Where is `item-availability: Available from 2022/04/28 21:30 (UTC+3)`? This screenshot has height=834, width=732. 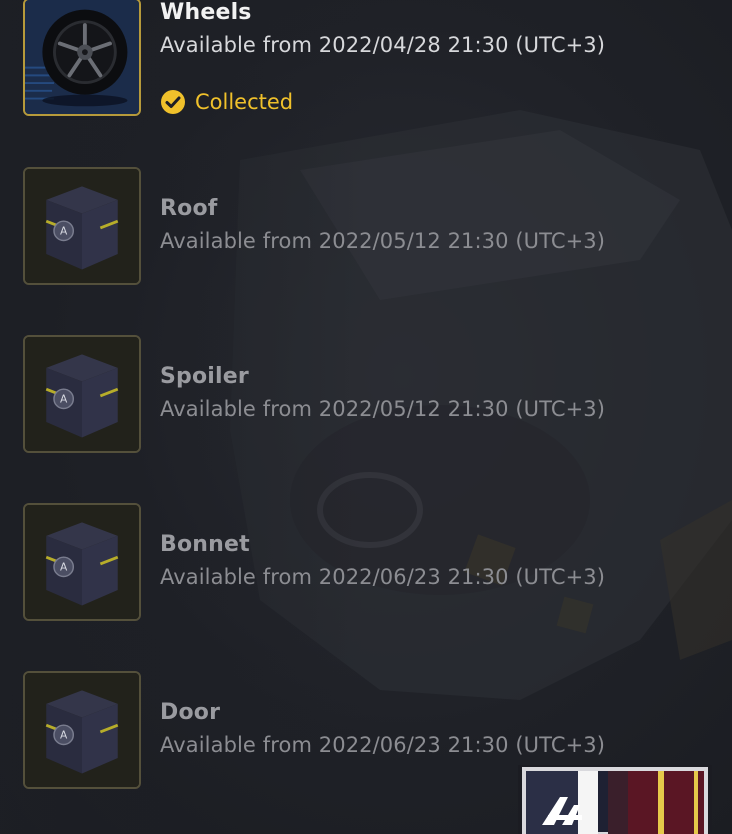 item-availability: Available from 2022/04/28 21:30 (UTC+3) is located at coordinates (383, 45).